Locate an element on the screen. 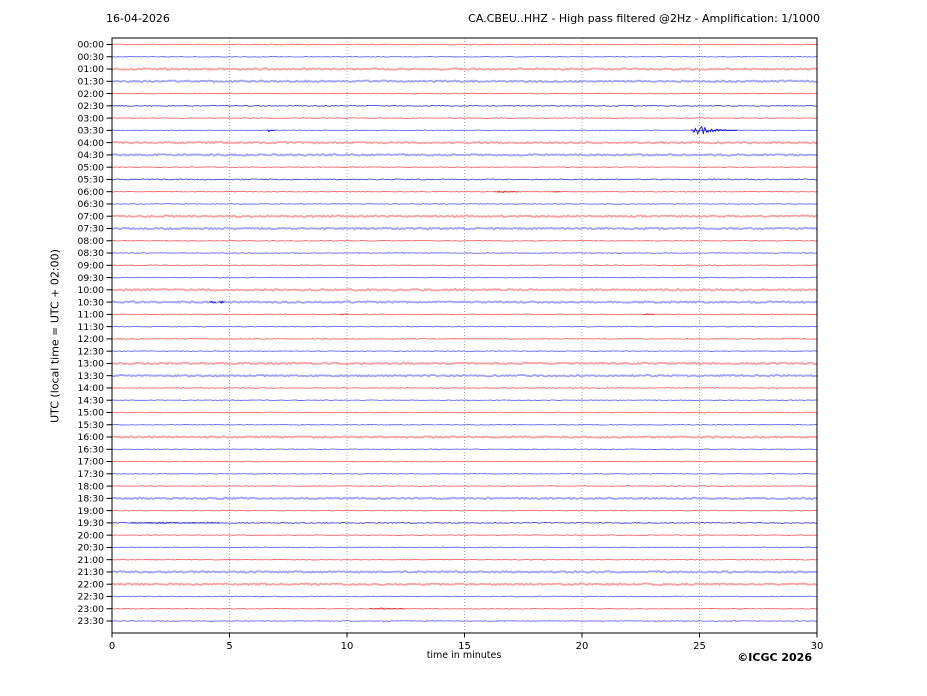 The width and height of the screenshot is (927, 696). y-tick-label: 09:00 is located at coordinates (91, 265).